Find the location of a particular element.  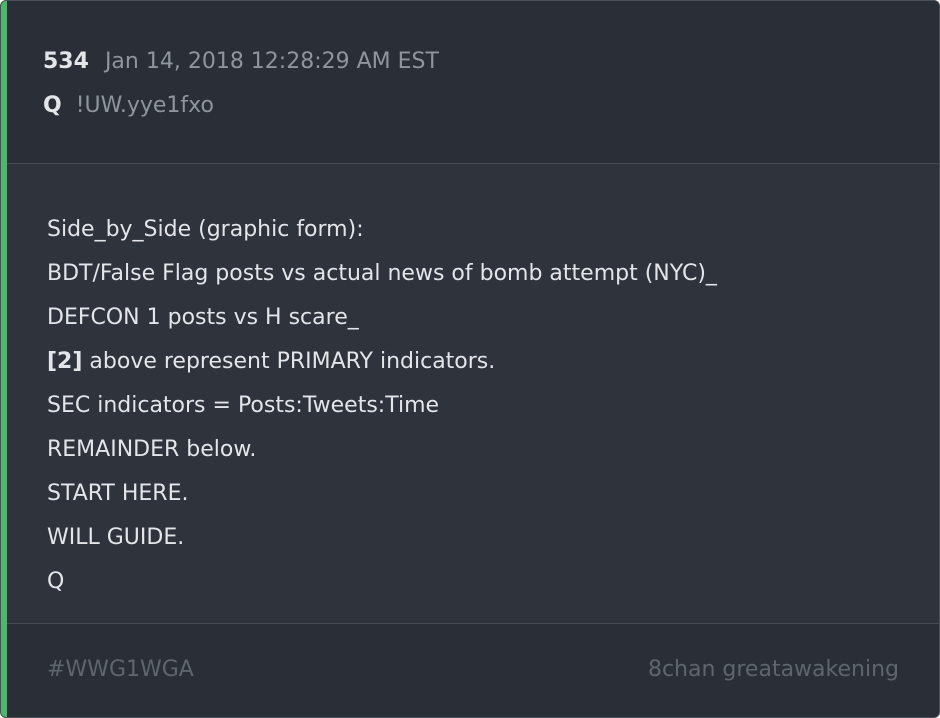

post-line: Side_by_Side (graphic form): is located at coordinates (382, 230).